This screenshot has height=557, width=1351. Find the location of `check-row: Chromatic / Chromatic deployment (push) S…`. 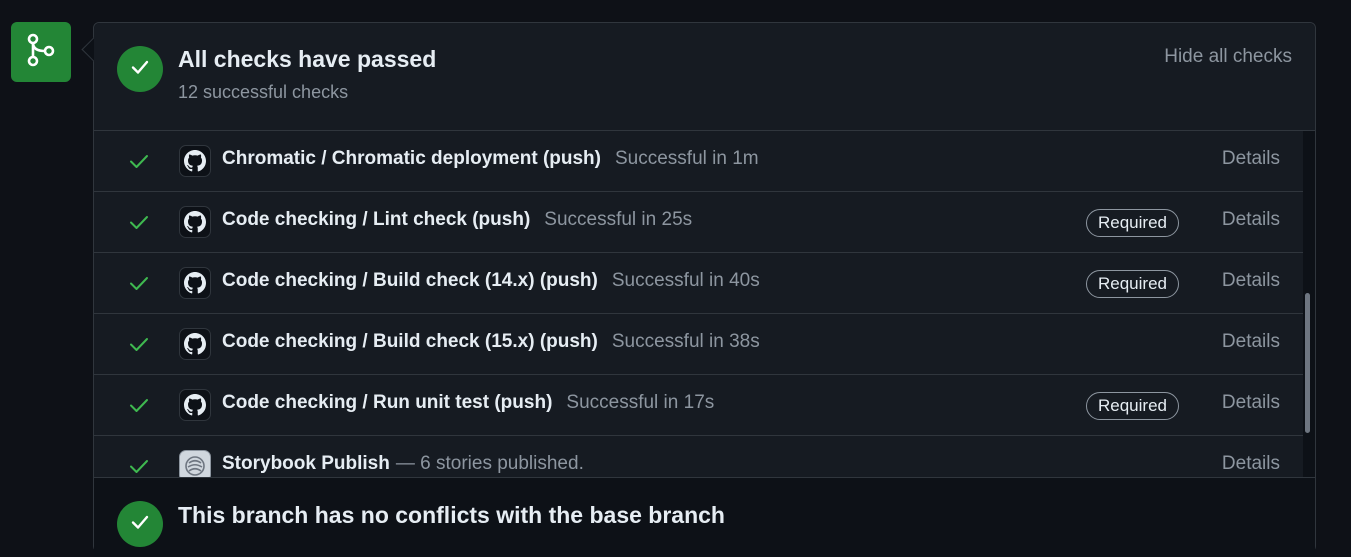

check-row: Chromatic / Chromatic deployment (push) S… is located at coordinates (698, 161).